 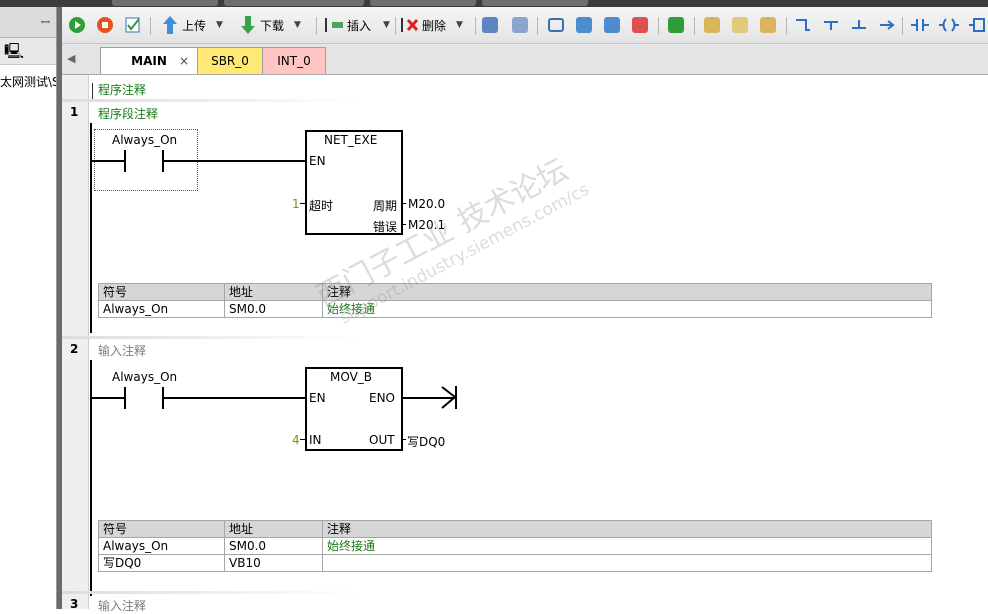 I want to click on symbol-table: 符号 地址 注释 Always_On SM0.0 始终接通 写DQ0 VB10, so click(x=515, y=546).